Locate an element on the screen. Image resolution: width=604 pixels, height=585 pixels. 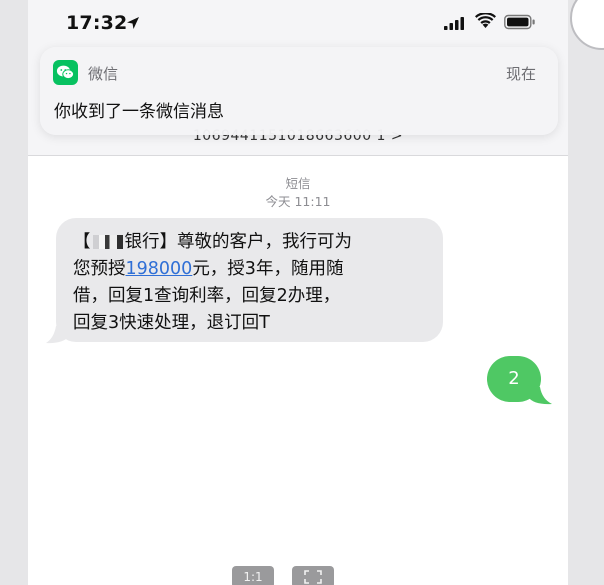
fullscreen-button is located at coordinates (313, 575).